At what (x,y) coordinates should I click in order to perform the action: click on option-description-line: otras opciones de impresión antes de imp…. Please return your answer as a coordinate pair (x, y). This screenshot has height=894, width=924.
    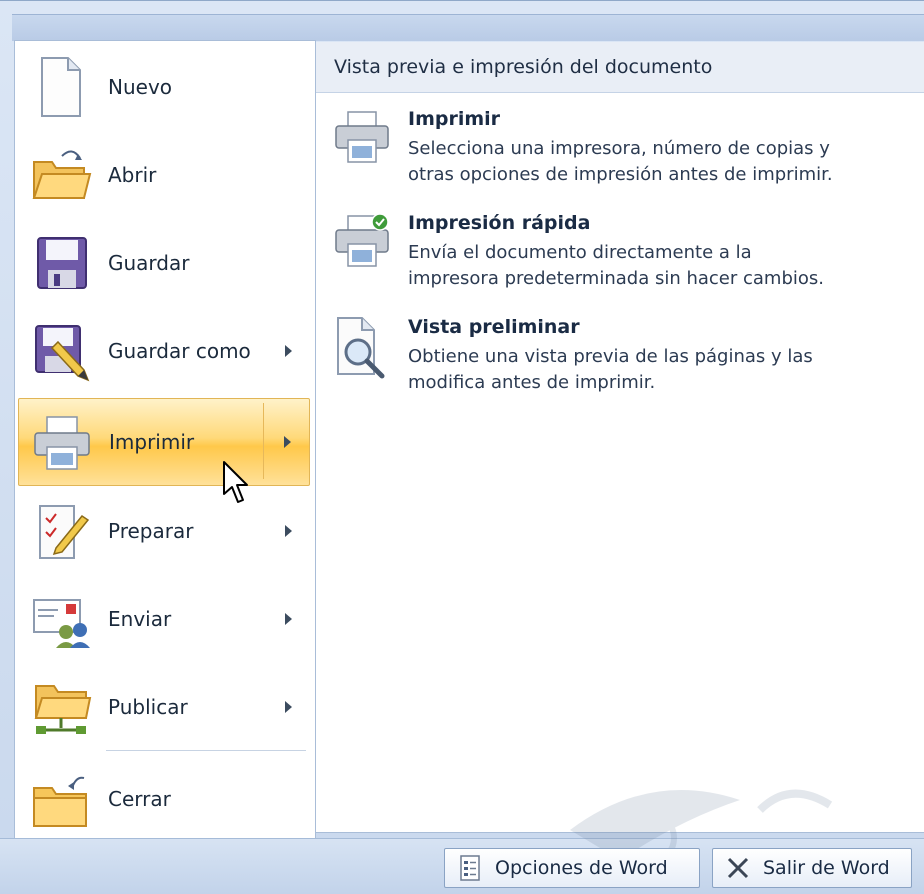
    Looking at the image, I should click on (620, 174).